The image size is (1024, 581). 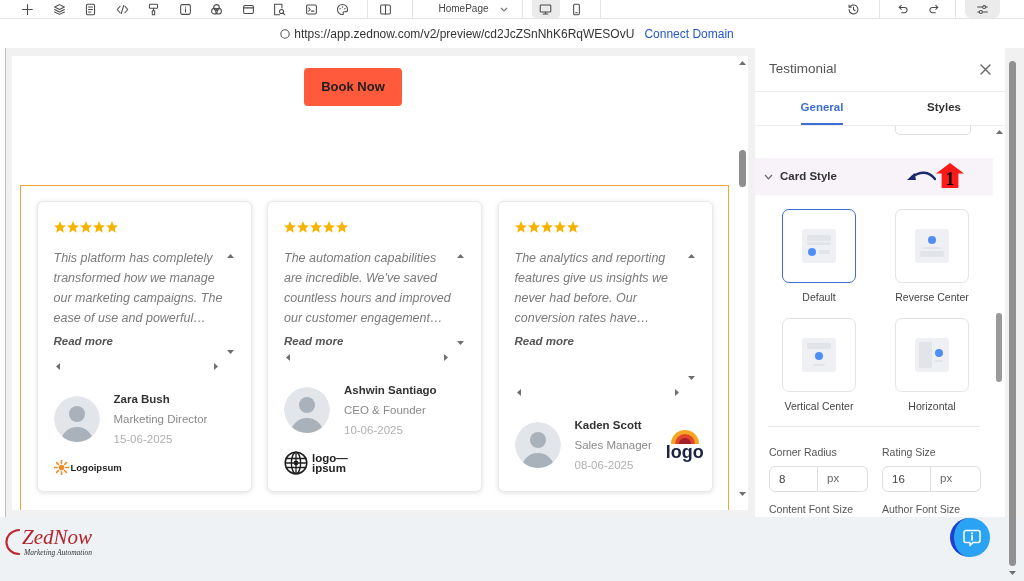 I want to click on panel-tab: Styles, so click(x=944, y=108).